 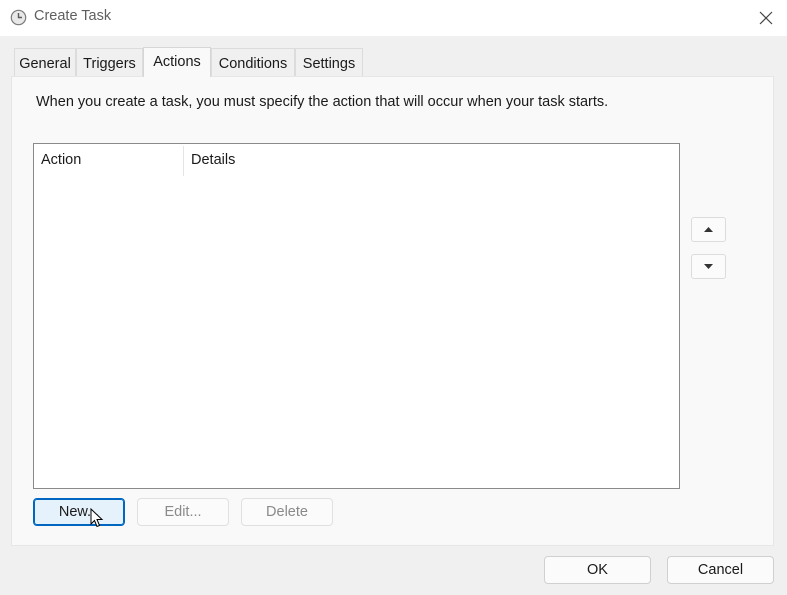 I want to click on tab-conditions: Conditions, so click(x=253, y=62).